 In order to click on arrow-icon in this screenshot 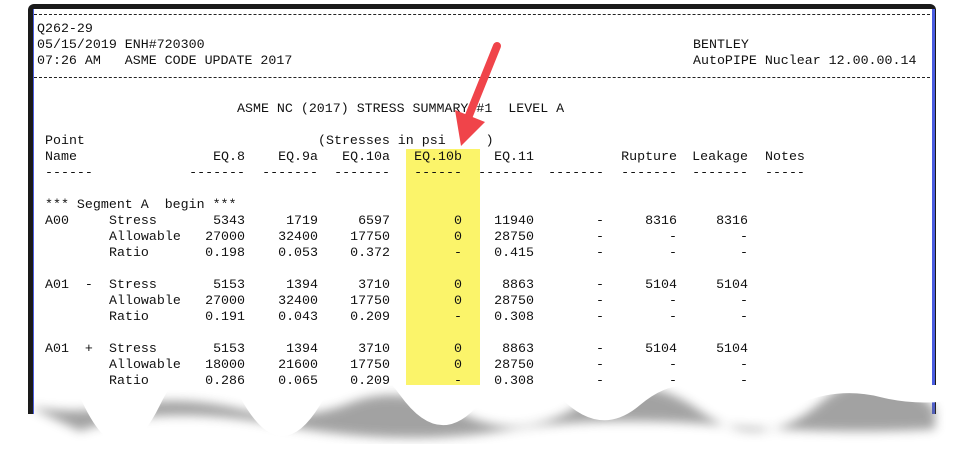, I will do `click(478, 94)`.